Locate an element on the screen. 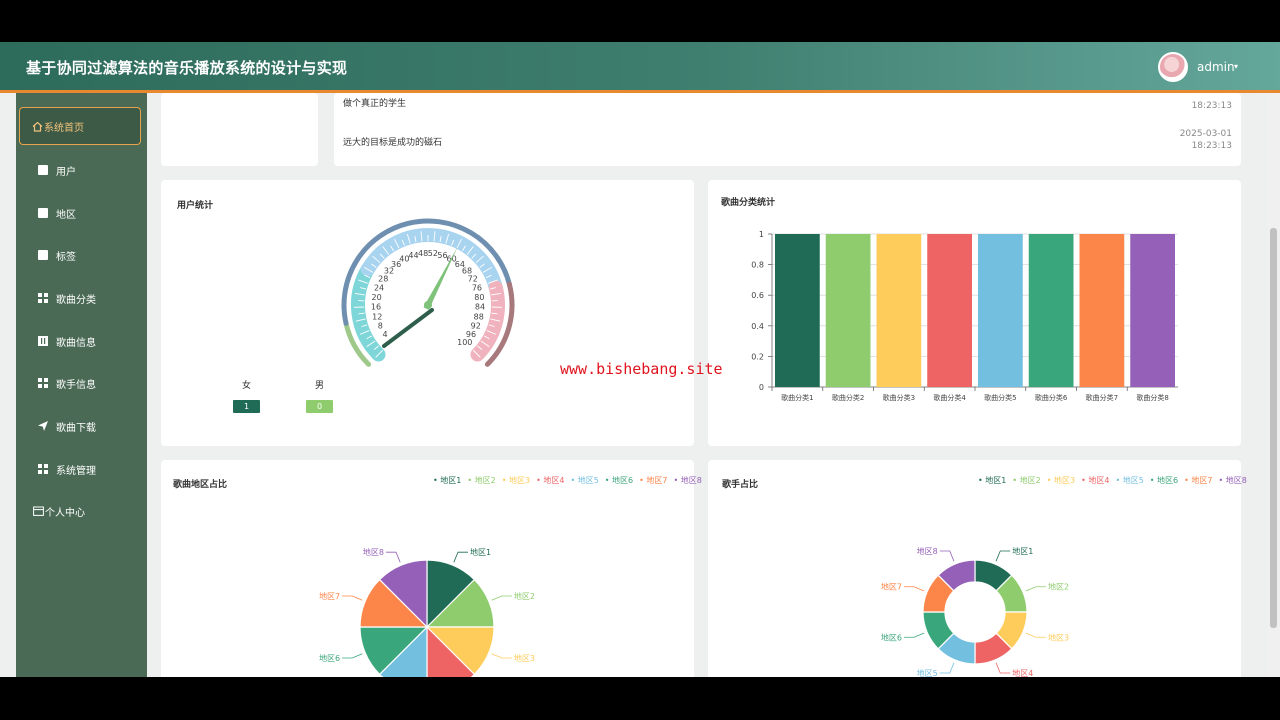 The image size is (1280, 720). sidebar-item-label: 标签 is located at coordinates (66, 257).